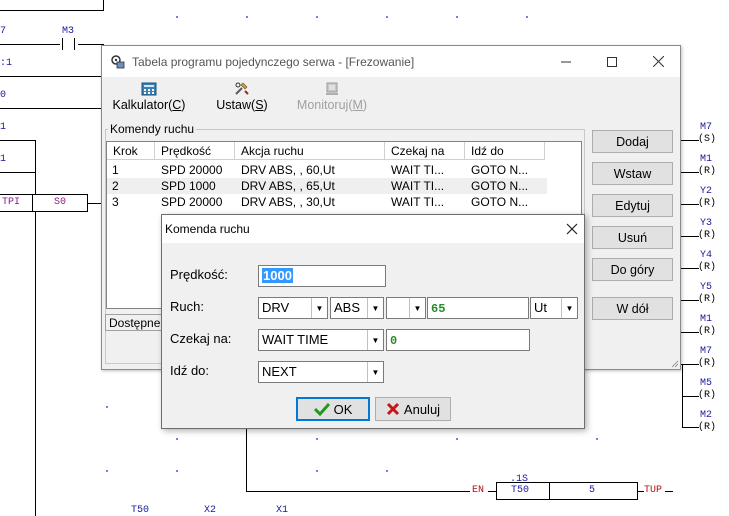 The image size is (729, 516). I want to click on close-button, so click(658, 61).